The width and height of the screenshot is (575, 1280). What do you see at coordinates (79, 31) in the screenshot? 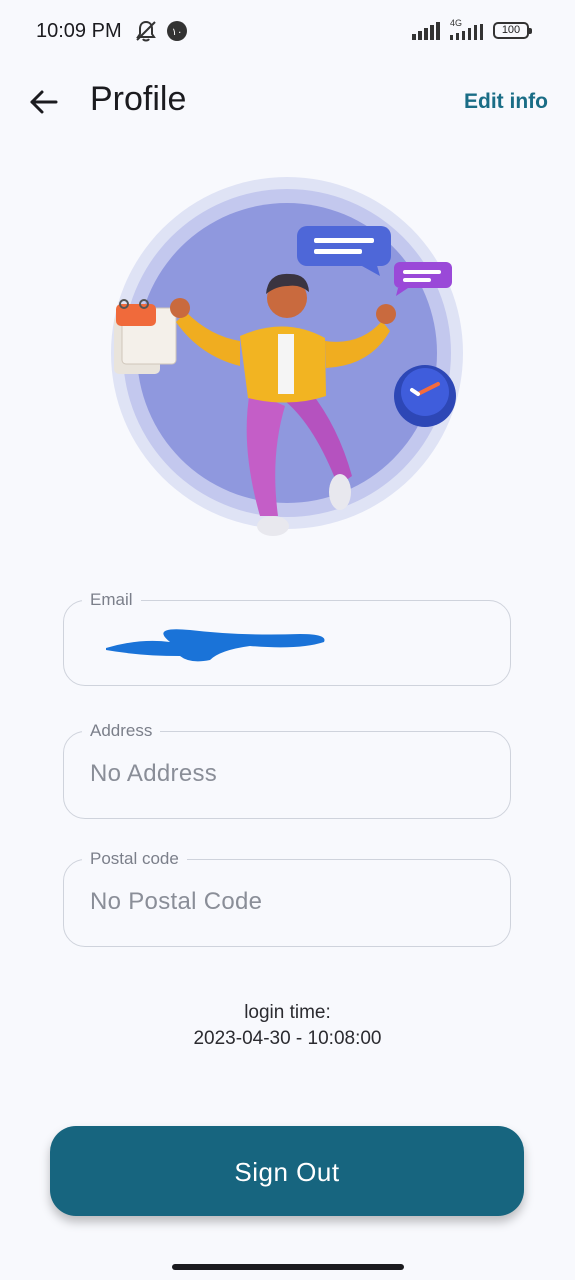
I see `status-time: 10:09 PM` at bounding box center [79, 31].